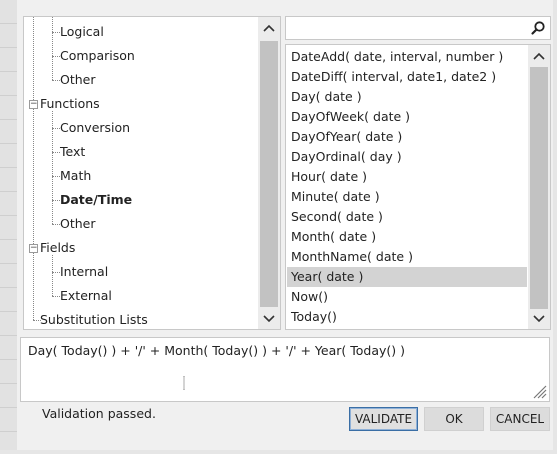 The width and height of the screenshot is (557, 454). I want to click on collapse-functions-toggle: −, so click(33, 104).